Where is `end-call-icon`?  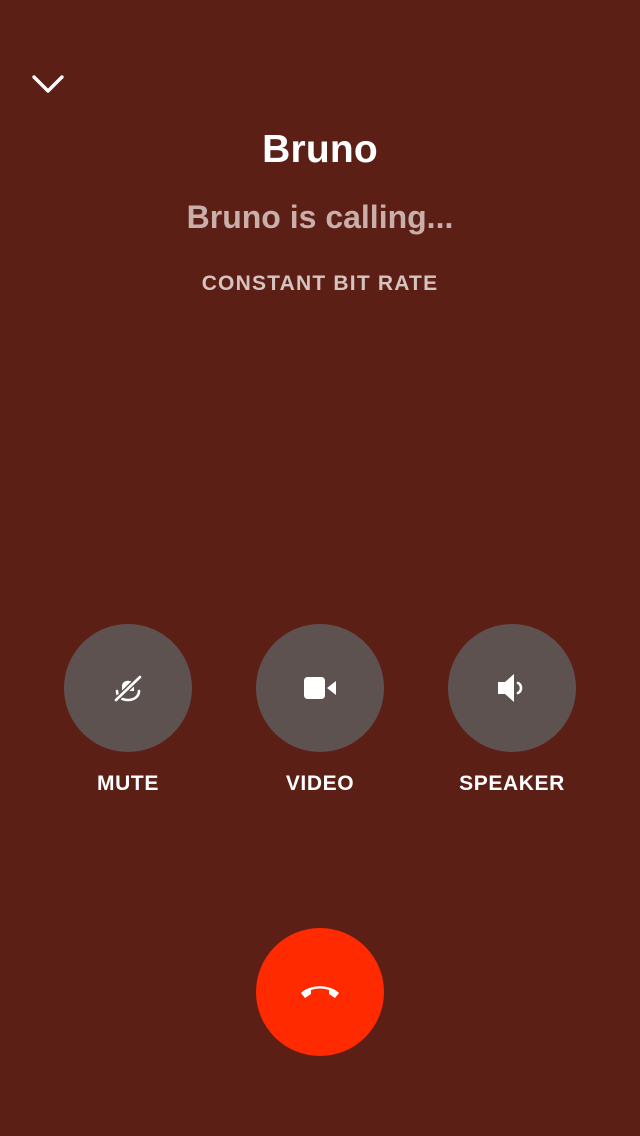
end-call-icon is located at coordinates (320, 992).